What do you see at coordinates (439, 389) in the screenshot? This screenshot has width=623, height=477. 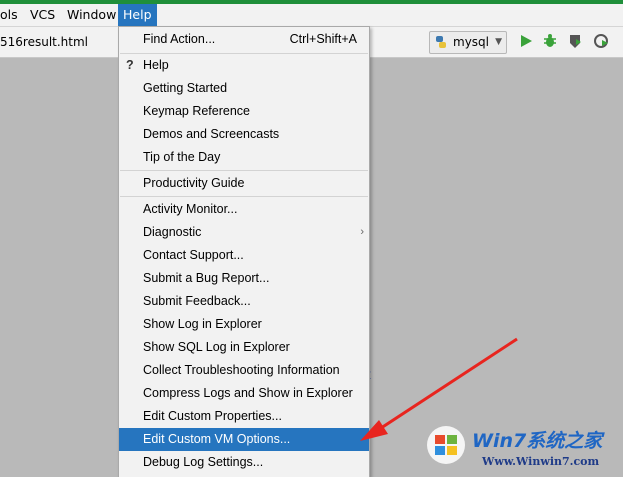 I see `red-arrow-annotation` at bounding box center [439, 389].